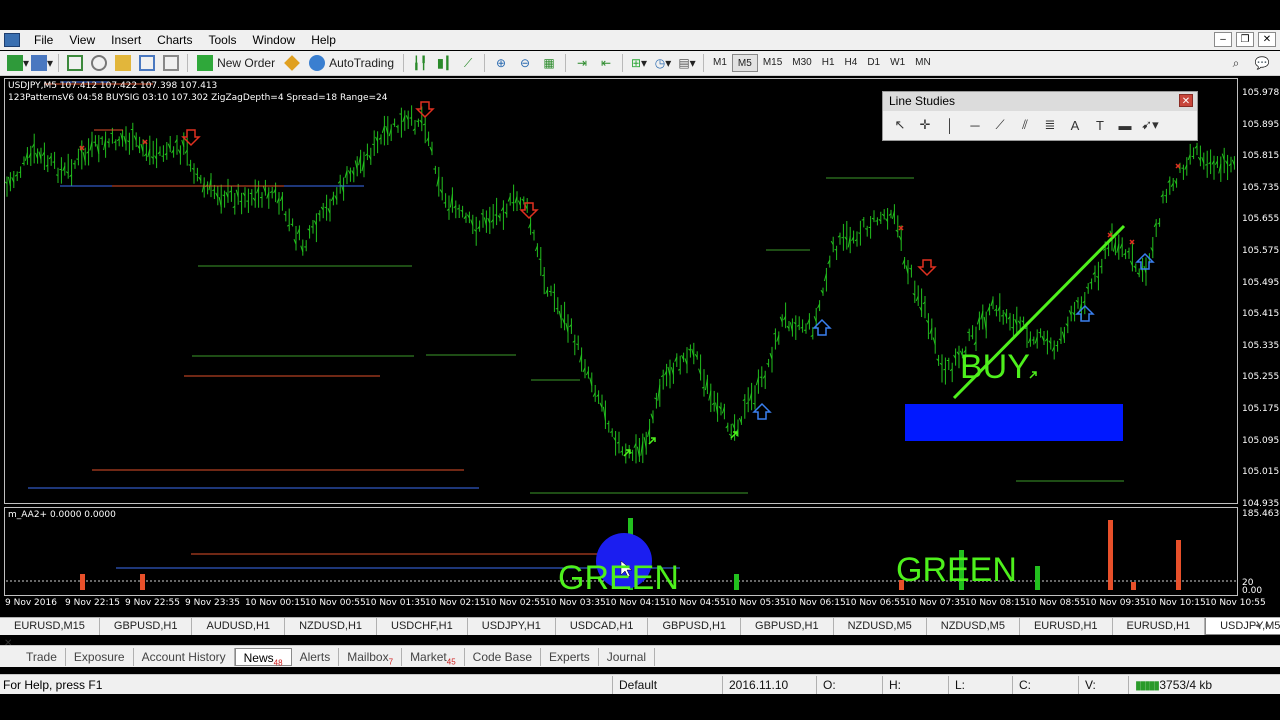 The width and height of the screenshot is (1280, 720). I want to click on profiles-icon, so click(39, 63).